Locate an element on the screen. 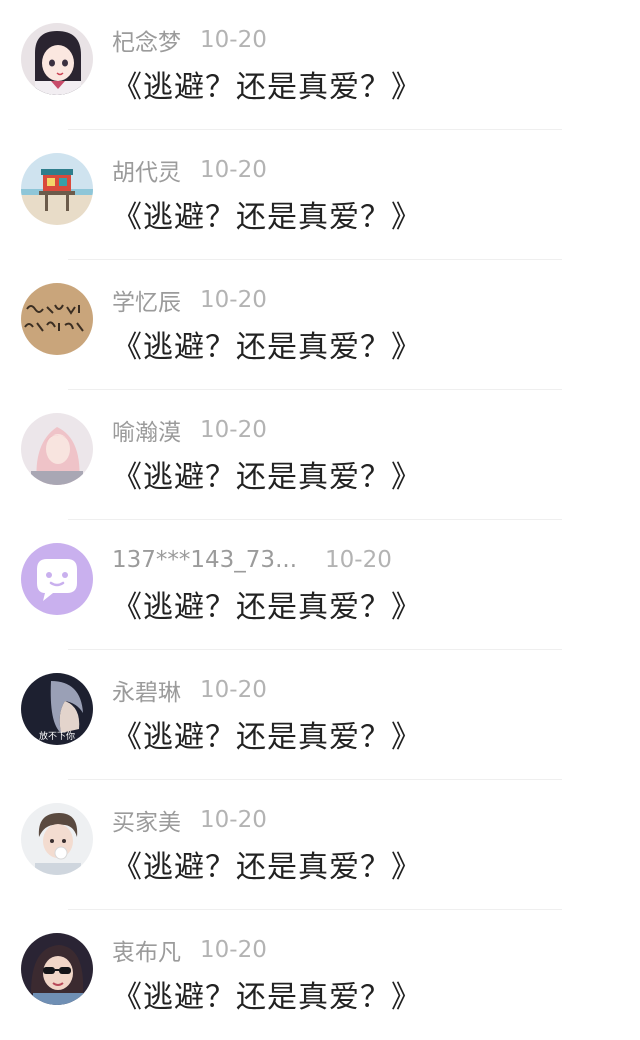  comment-item: 衷布凡 10-20 《逃避？还是真爱？》 is located at coordinates (320, 975).